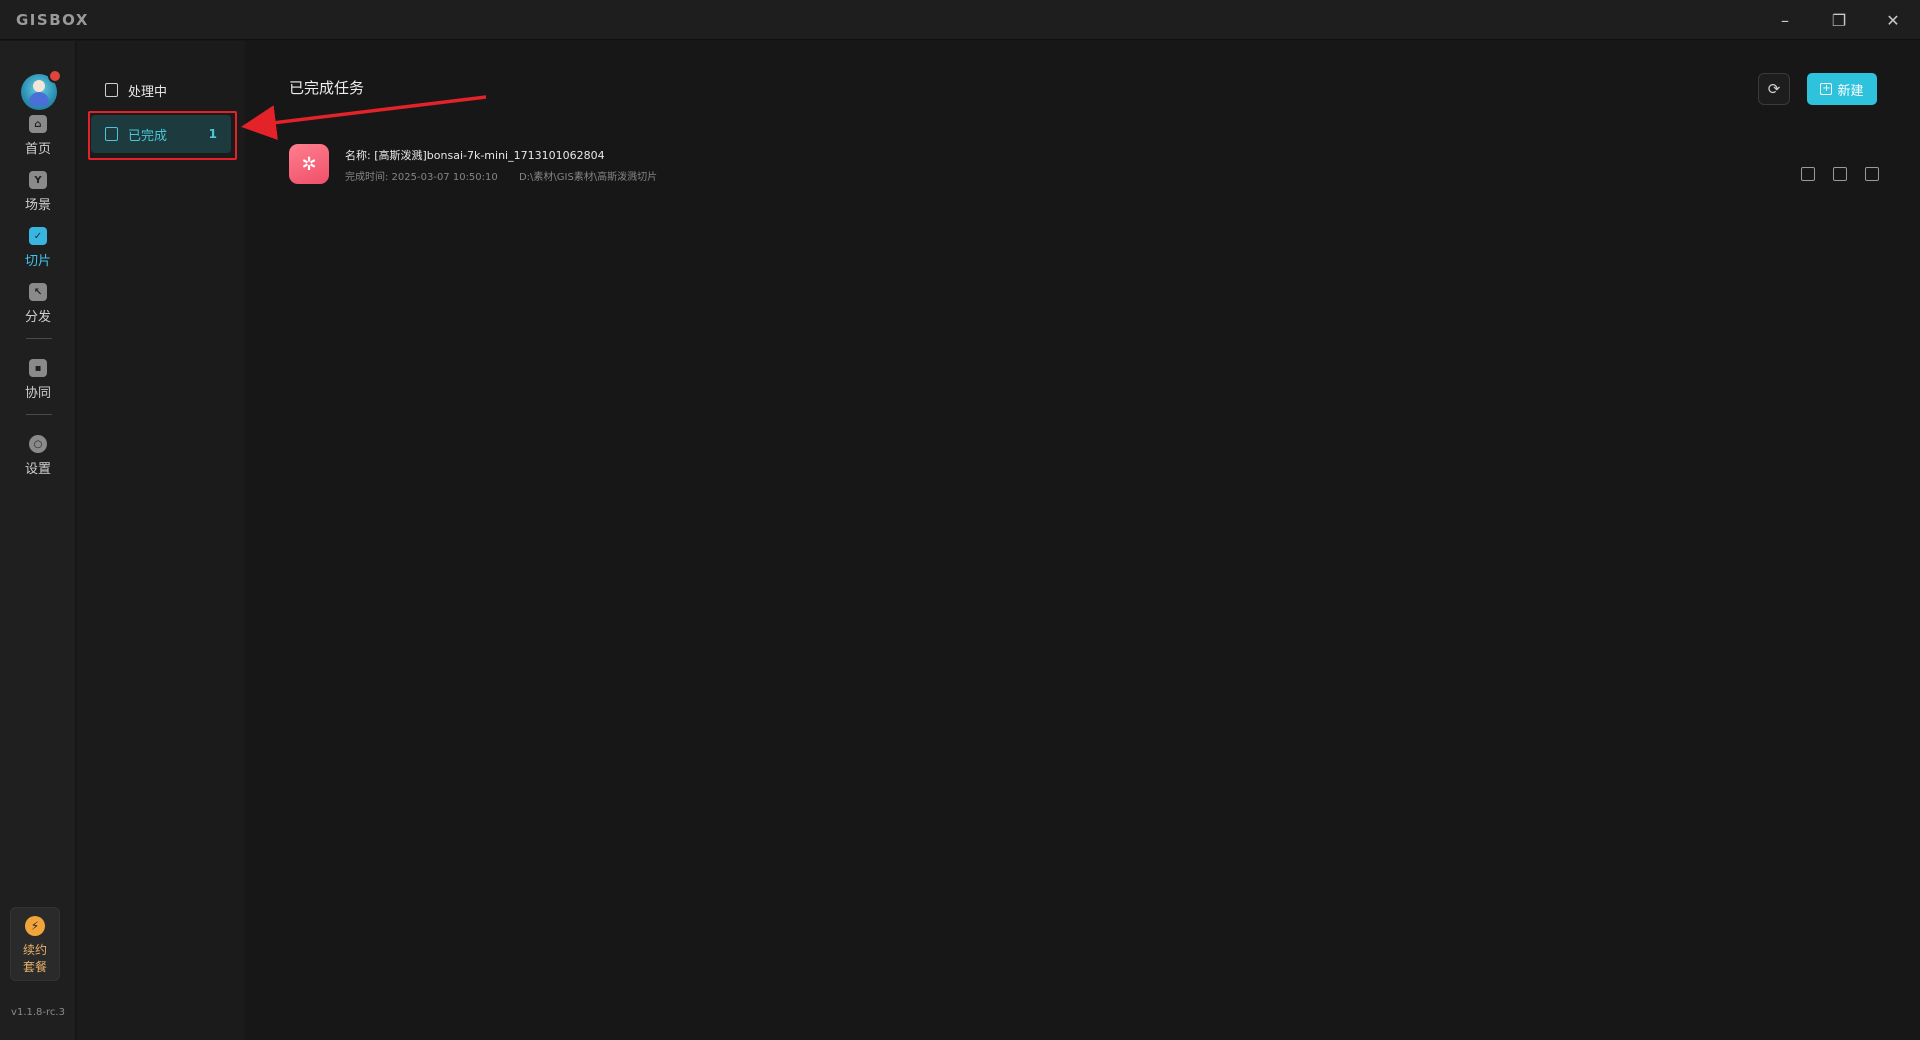  I want to click on delete-icon, so click(1872, 174).